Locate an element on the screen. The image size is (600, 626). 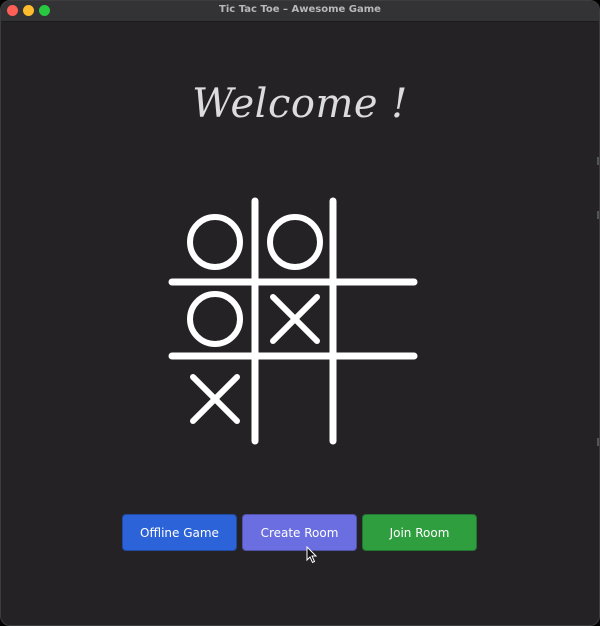
create-room-button: Create Room is located at coordinates (299, 532).